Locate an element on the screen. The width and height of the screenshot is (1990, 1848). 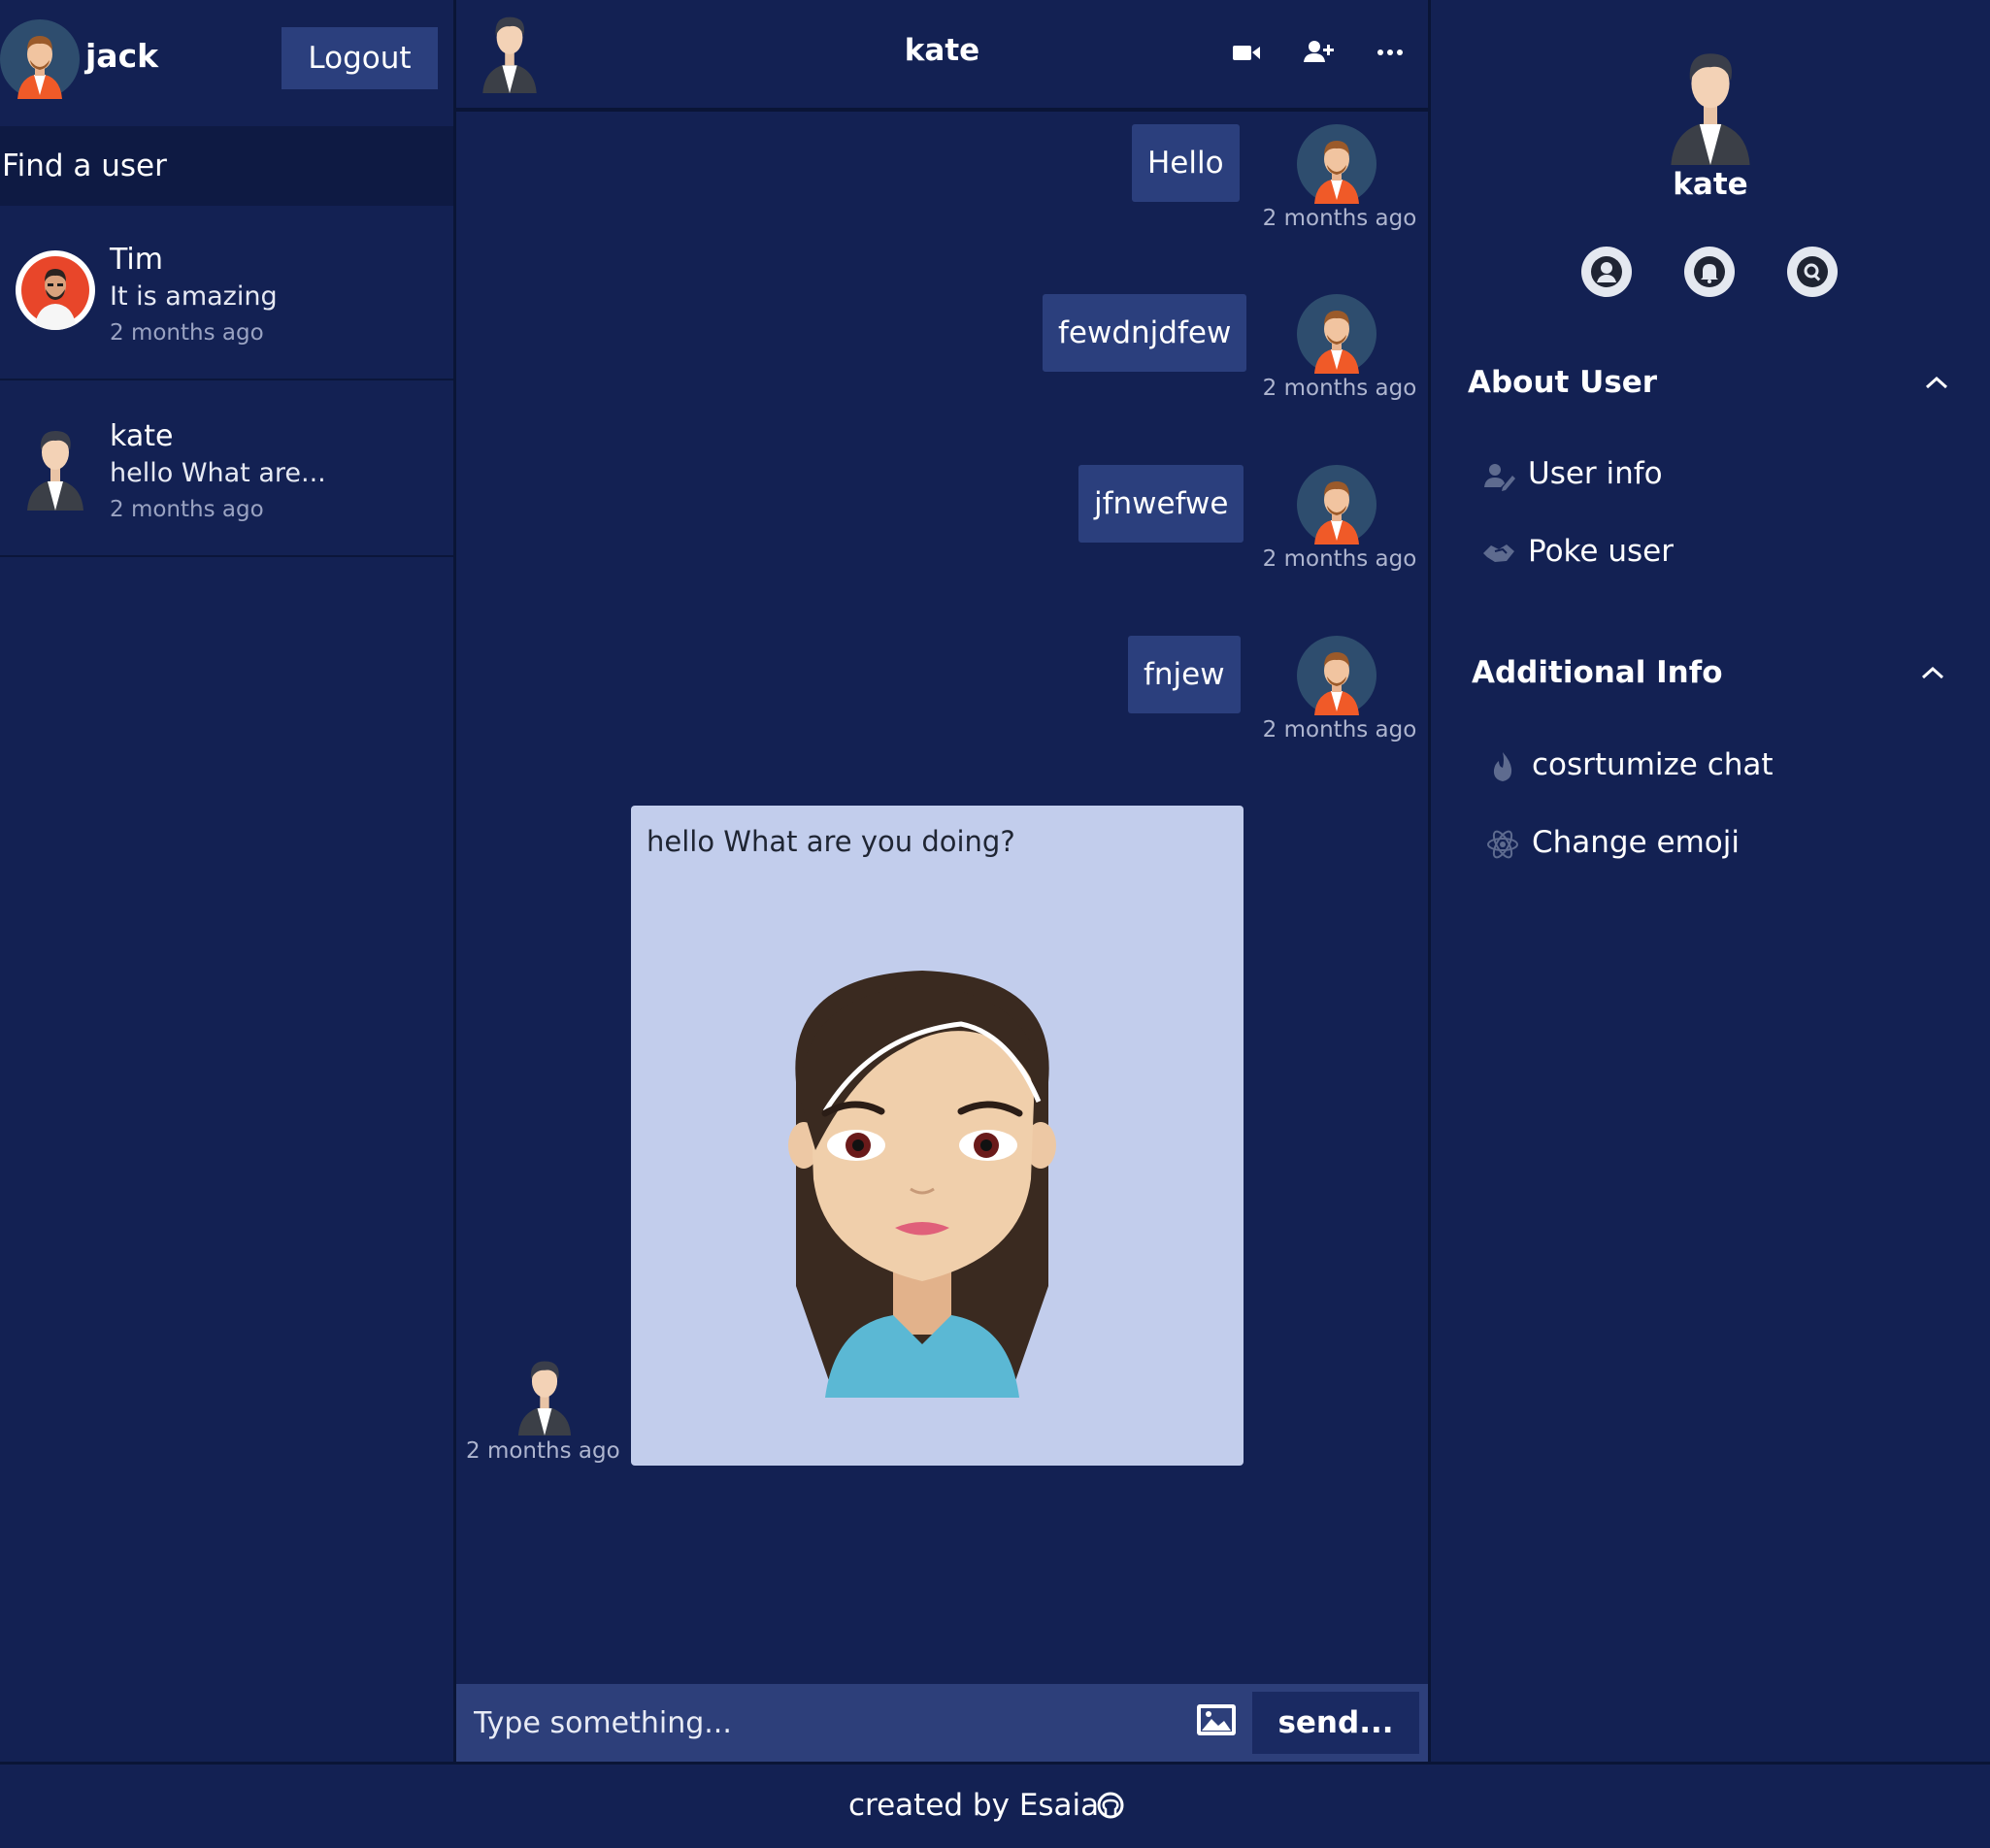
message-bubble: jfnwefwe is located at coordinates (1161, 504).